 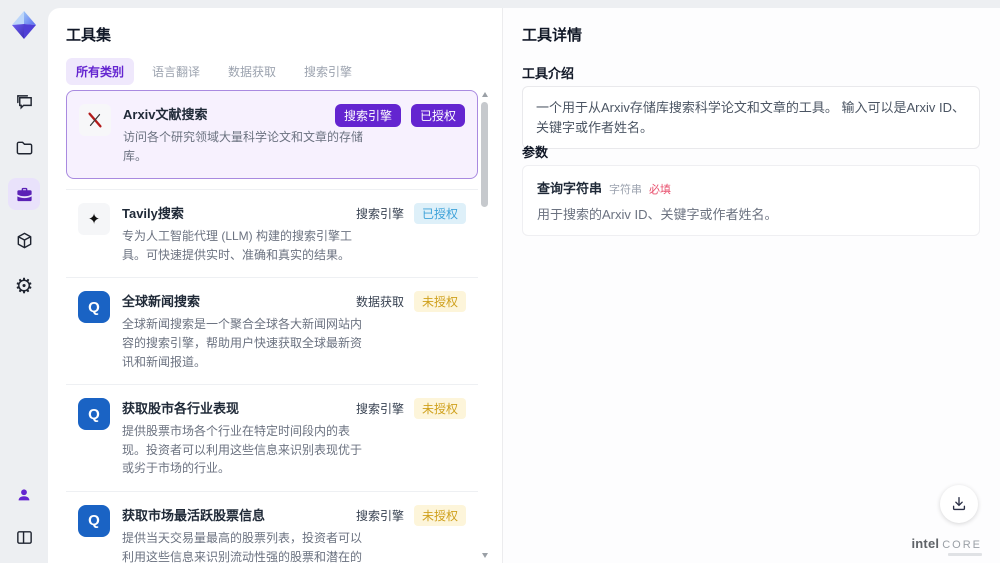 What do you see at coordinates (379, 302) in the screenshot?
I see `category-tag: 数据获取` at bounding box center [379, 302].